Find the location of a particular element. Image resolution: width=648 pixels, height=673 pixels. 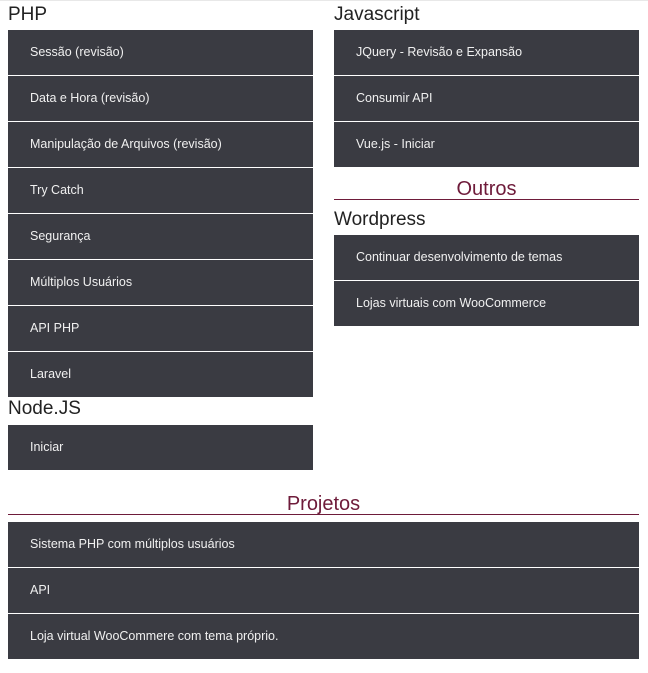

javascript-item-jquery: JQuery - Revisão e Expansão is located at coordinates (486, 52).